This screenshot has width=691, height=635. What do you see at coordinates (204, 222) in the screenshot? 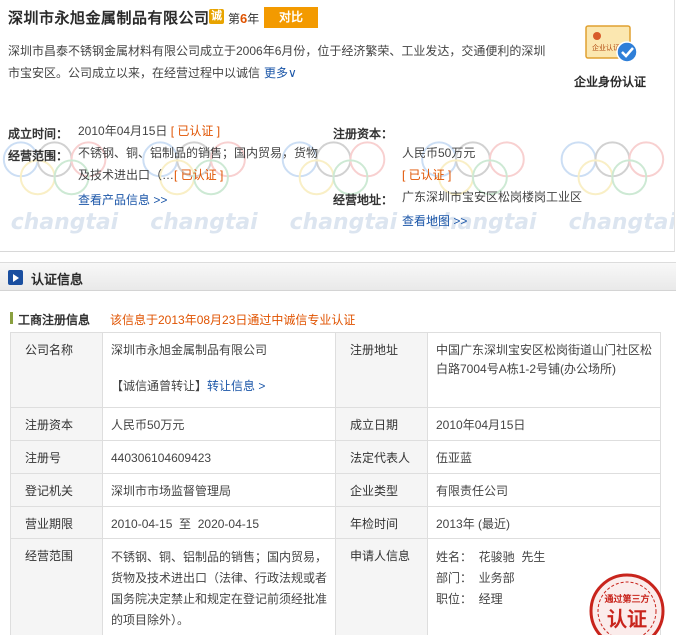
I see `watermark-text-2: changtai` at bounding box center [204, 222].